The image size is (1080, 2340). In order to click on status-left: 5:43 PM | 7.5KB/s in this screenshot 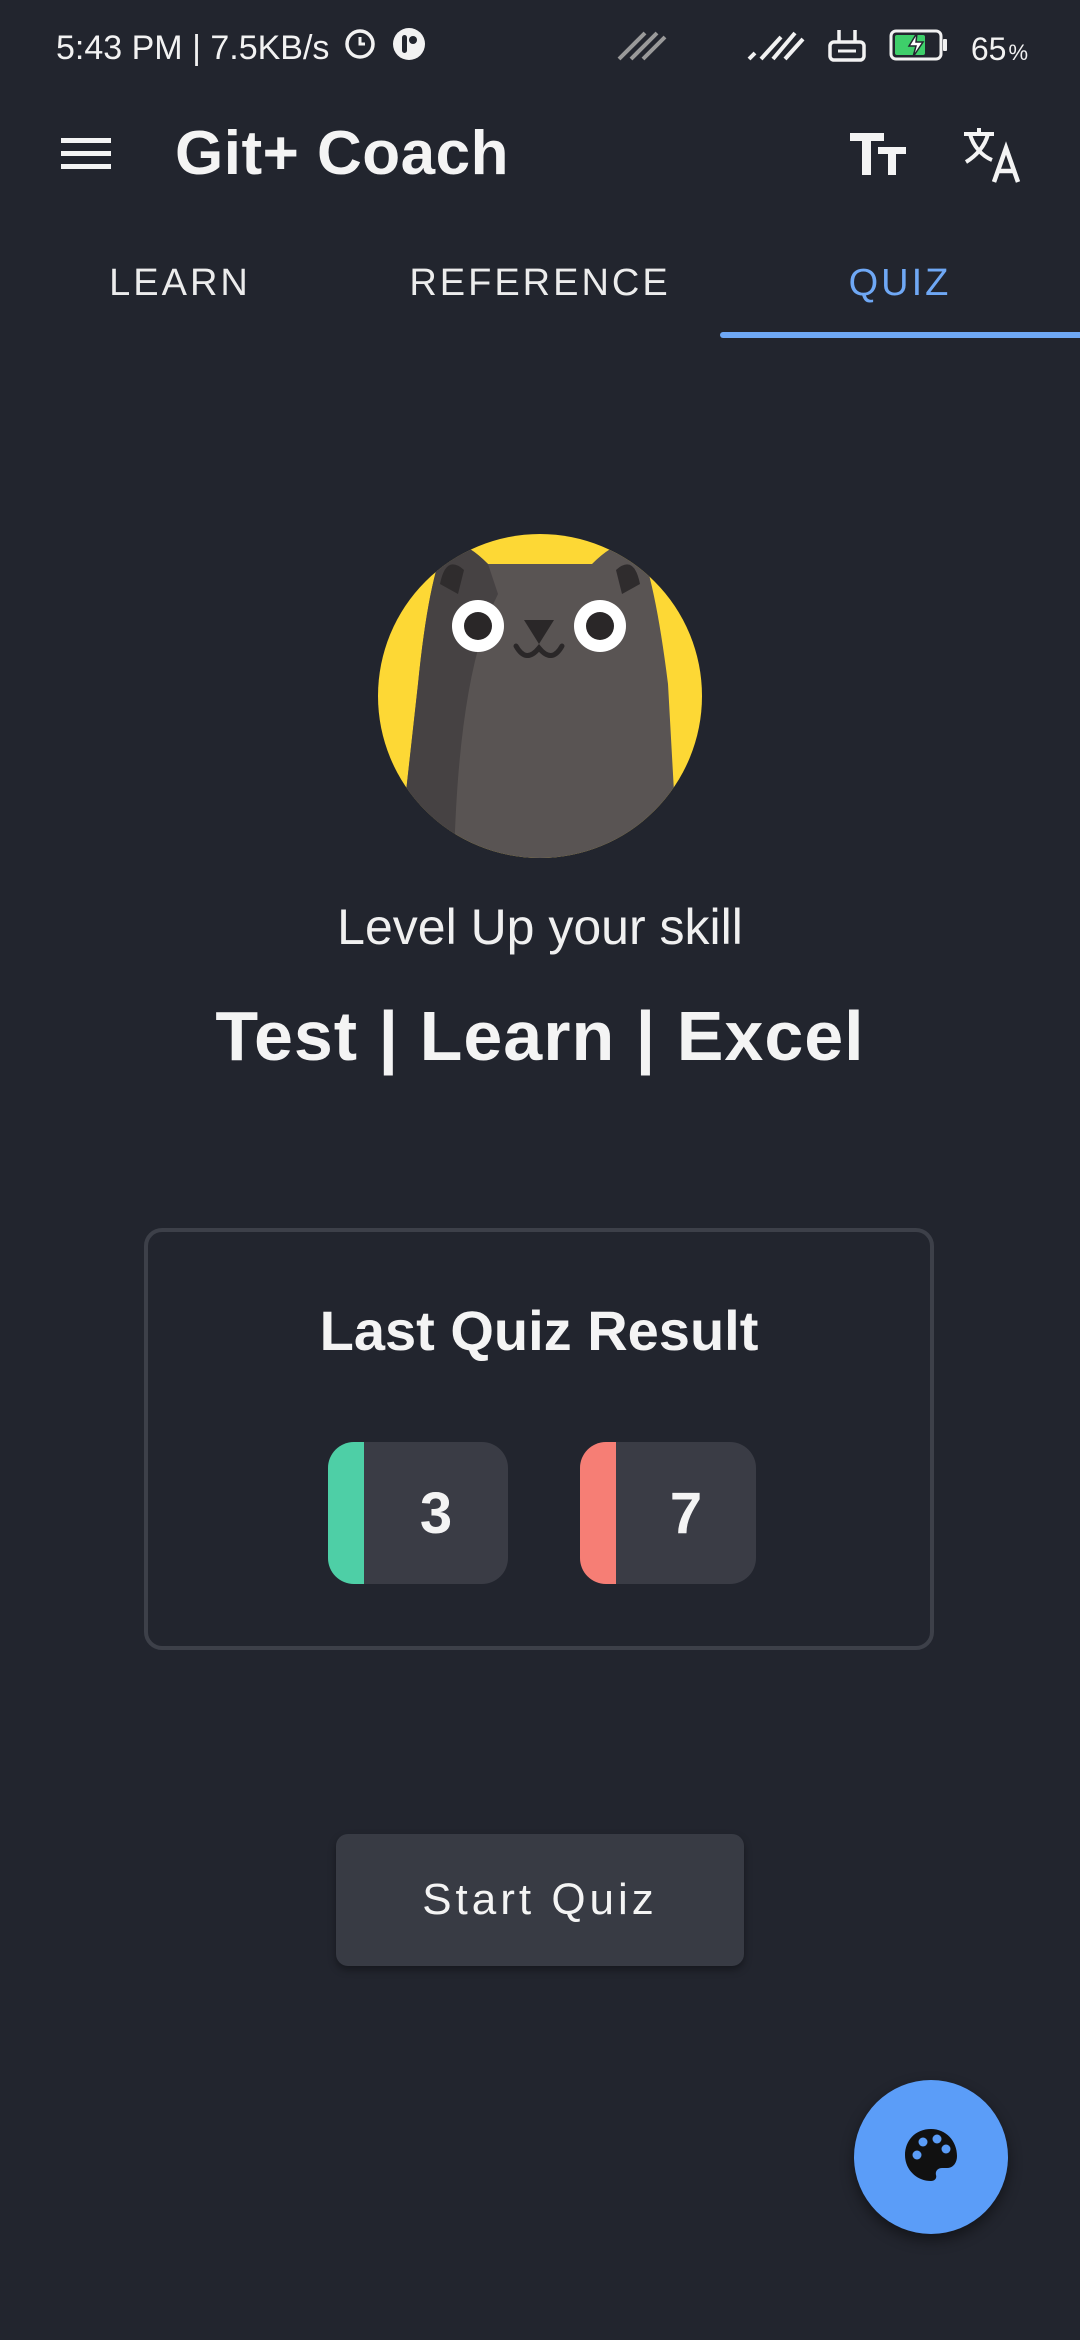, I will do `click(241, 48)`.